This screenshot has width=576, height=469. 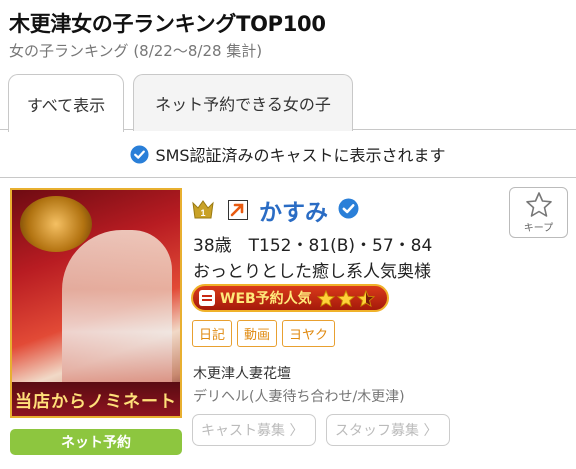 I want to click on tag-diary: 日記, so click(x=212, y=333).